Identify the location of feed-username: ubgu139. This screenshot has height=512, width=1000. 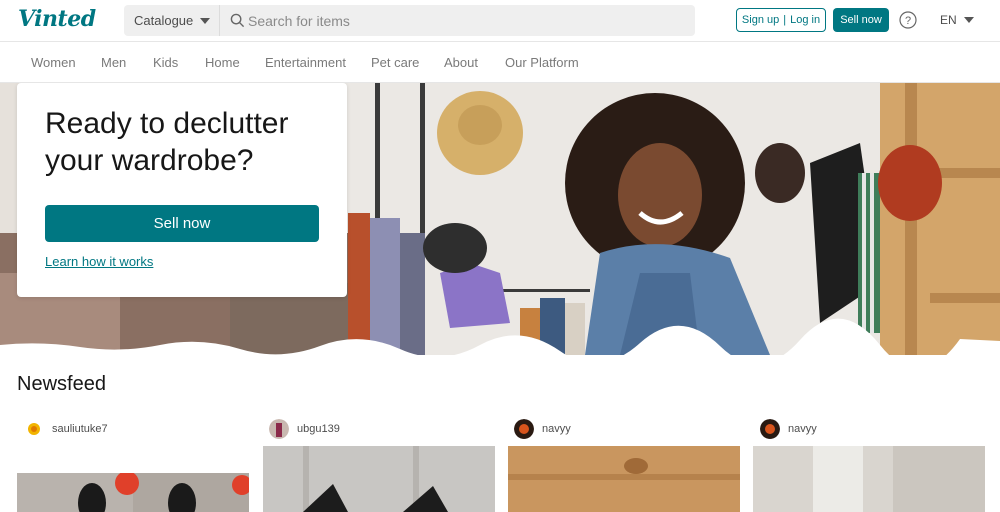
(318, 429).